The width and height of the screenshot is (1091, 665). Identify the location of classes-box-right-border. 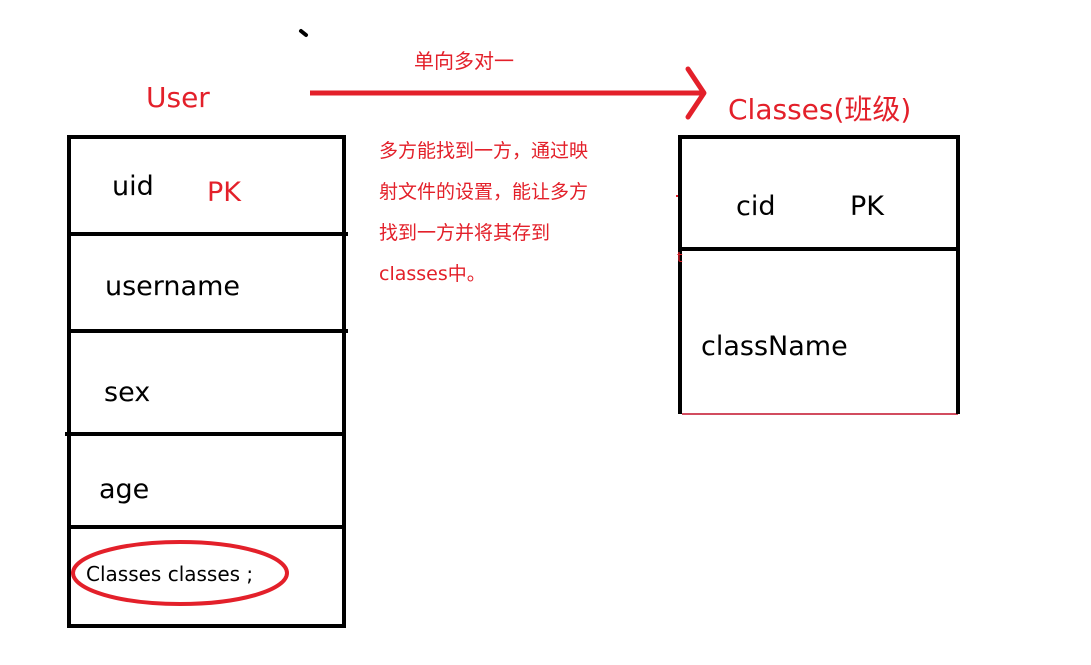
(958, 274).